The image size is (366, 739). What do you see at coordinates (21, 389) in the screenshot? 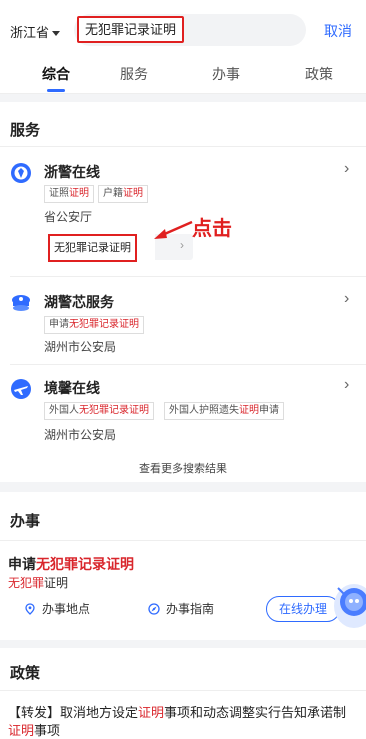
I see `airplane-icon` at bounding box center [21, 389].